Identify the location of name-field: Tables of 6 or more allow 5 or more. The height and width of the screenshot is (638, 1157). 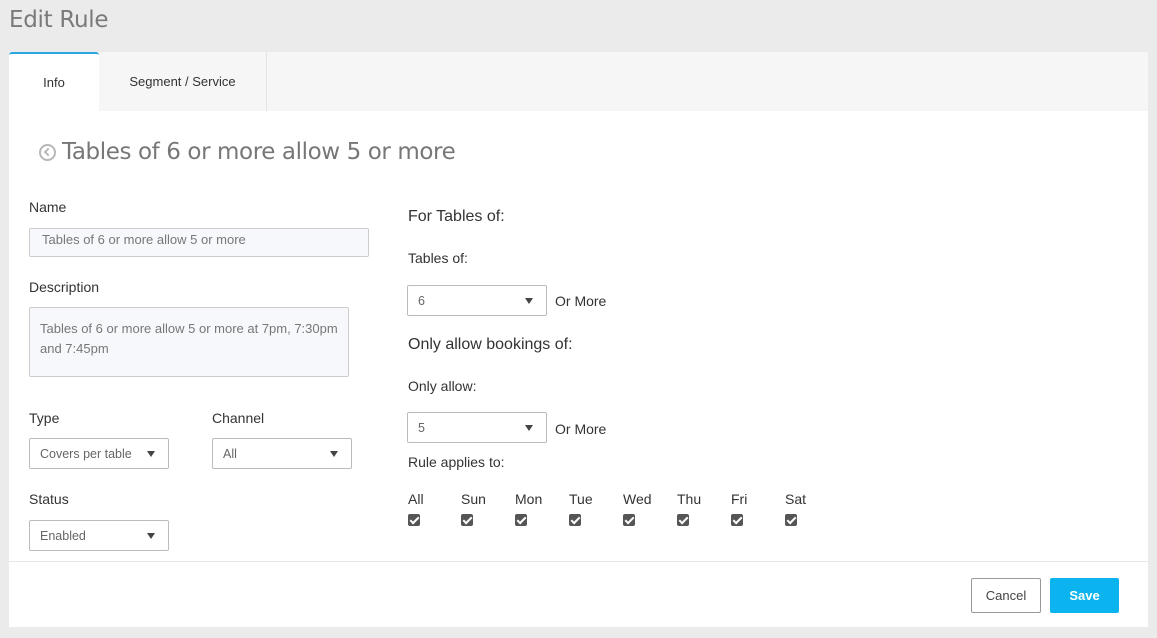
(199, 242).